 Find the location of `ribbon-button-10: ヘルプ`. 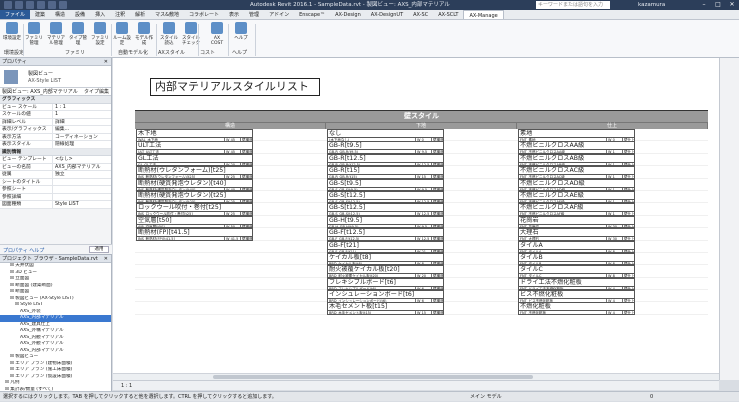

ribbon-button-10: ヘルプ is located at coordinates (241, 31).